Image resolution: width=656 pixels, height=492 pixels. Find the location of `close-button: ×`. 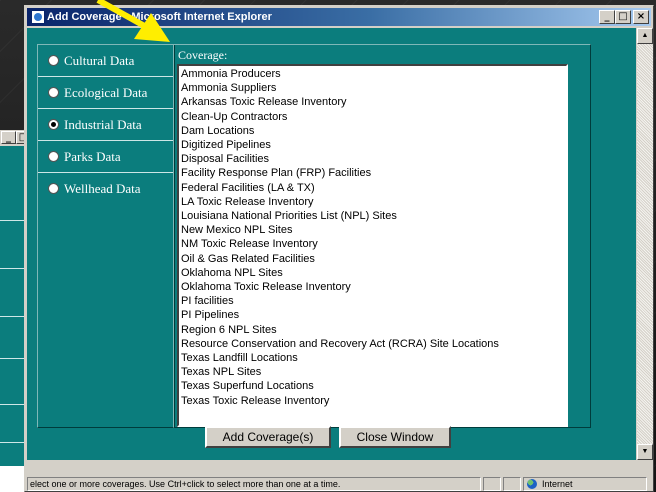

close-button: × is located at coordinates (641, 17).